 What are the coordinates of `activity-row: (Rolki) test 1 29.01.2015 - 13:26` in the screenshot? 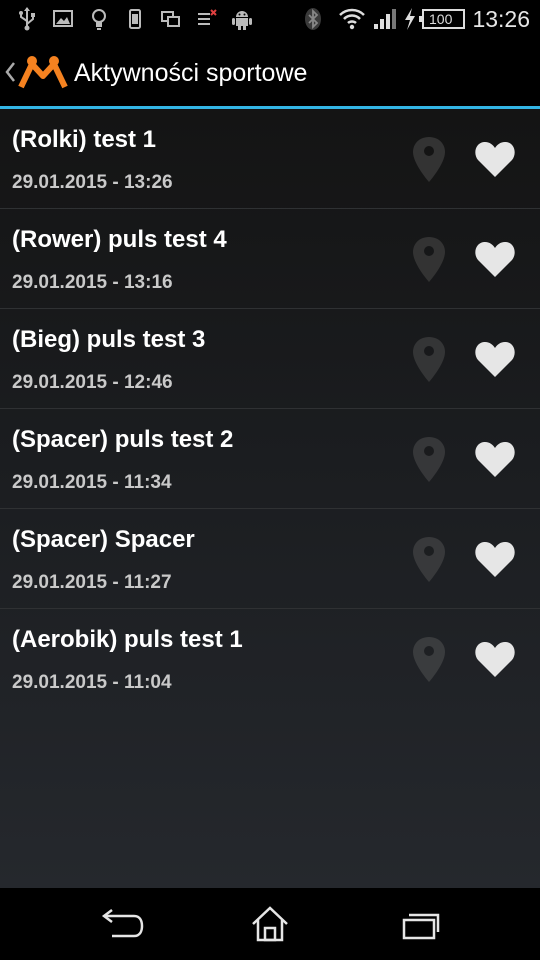 It's located at (270, 159).